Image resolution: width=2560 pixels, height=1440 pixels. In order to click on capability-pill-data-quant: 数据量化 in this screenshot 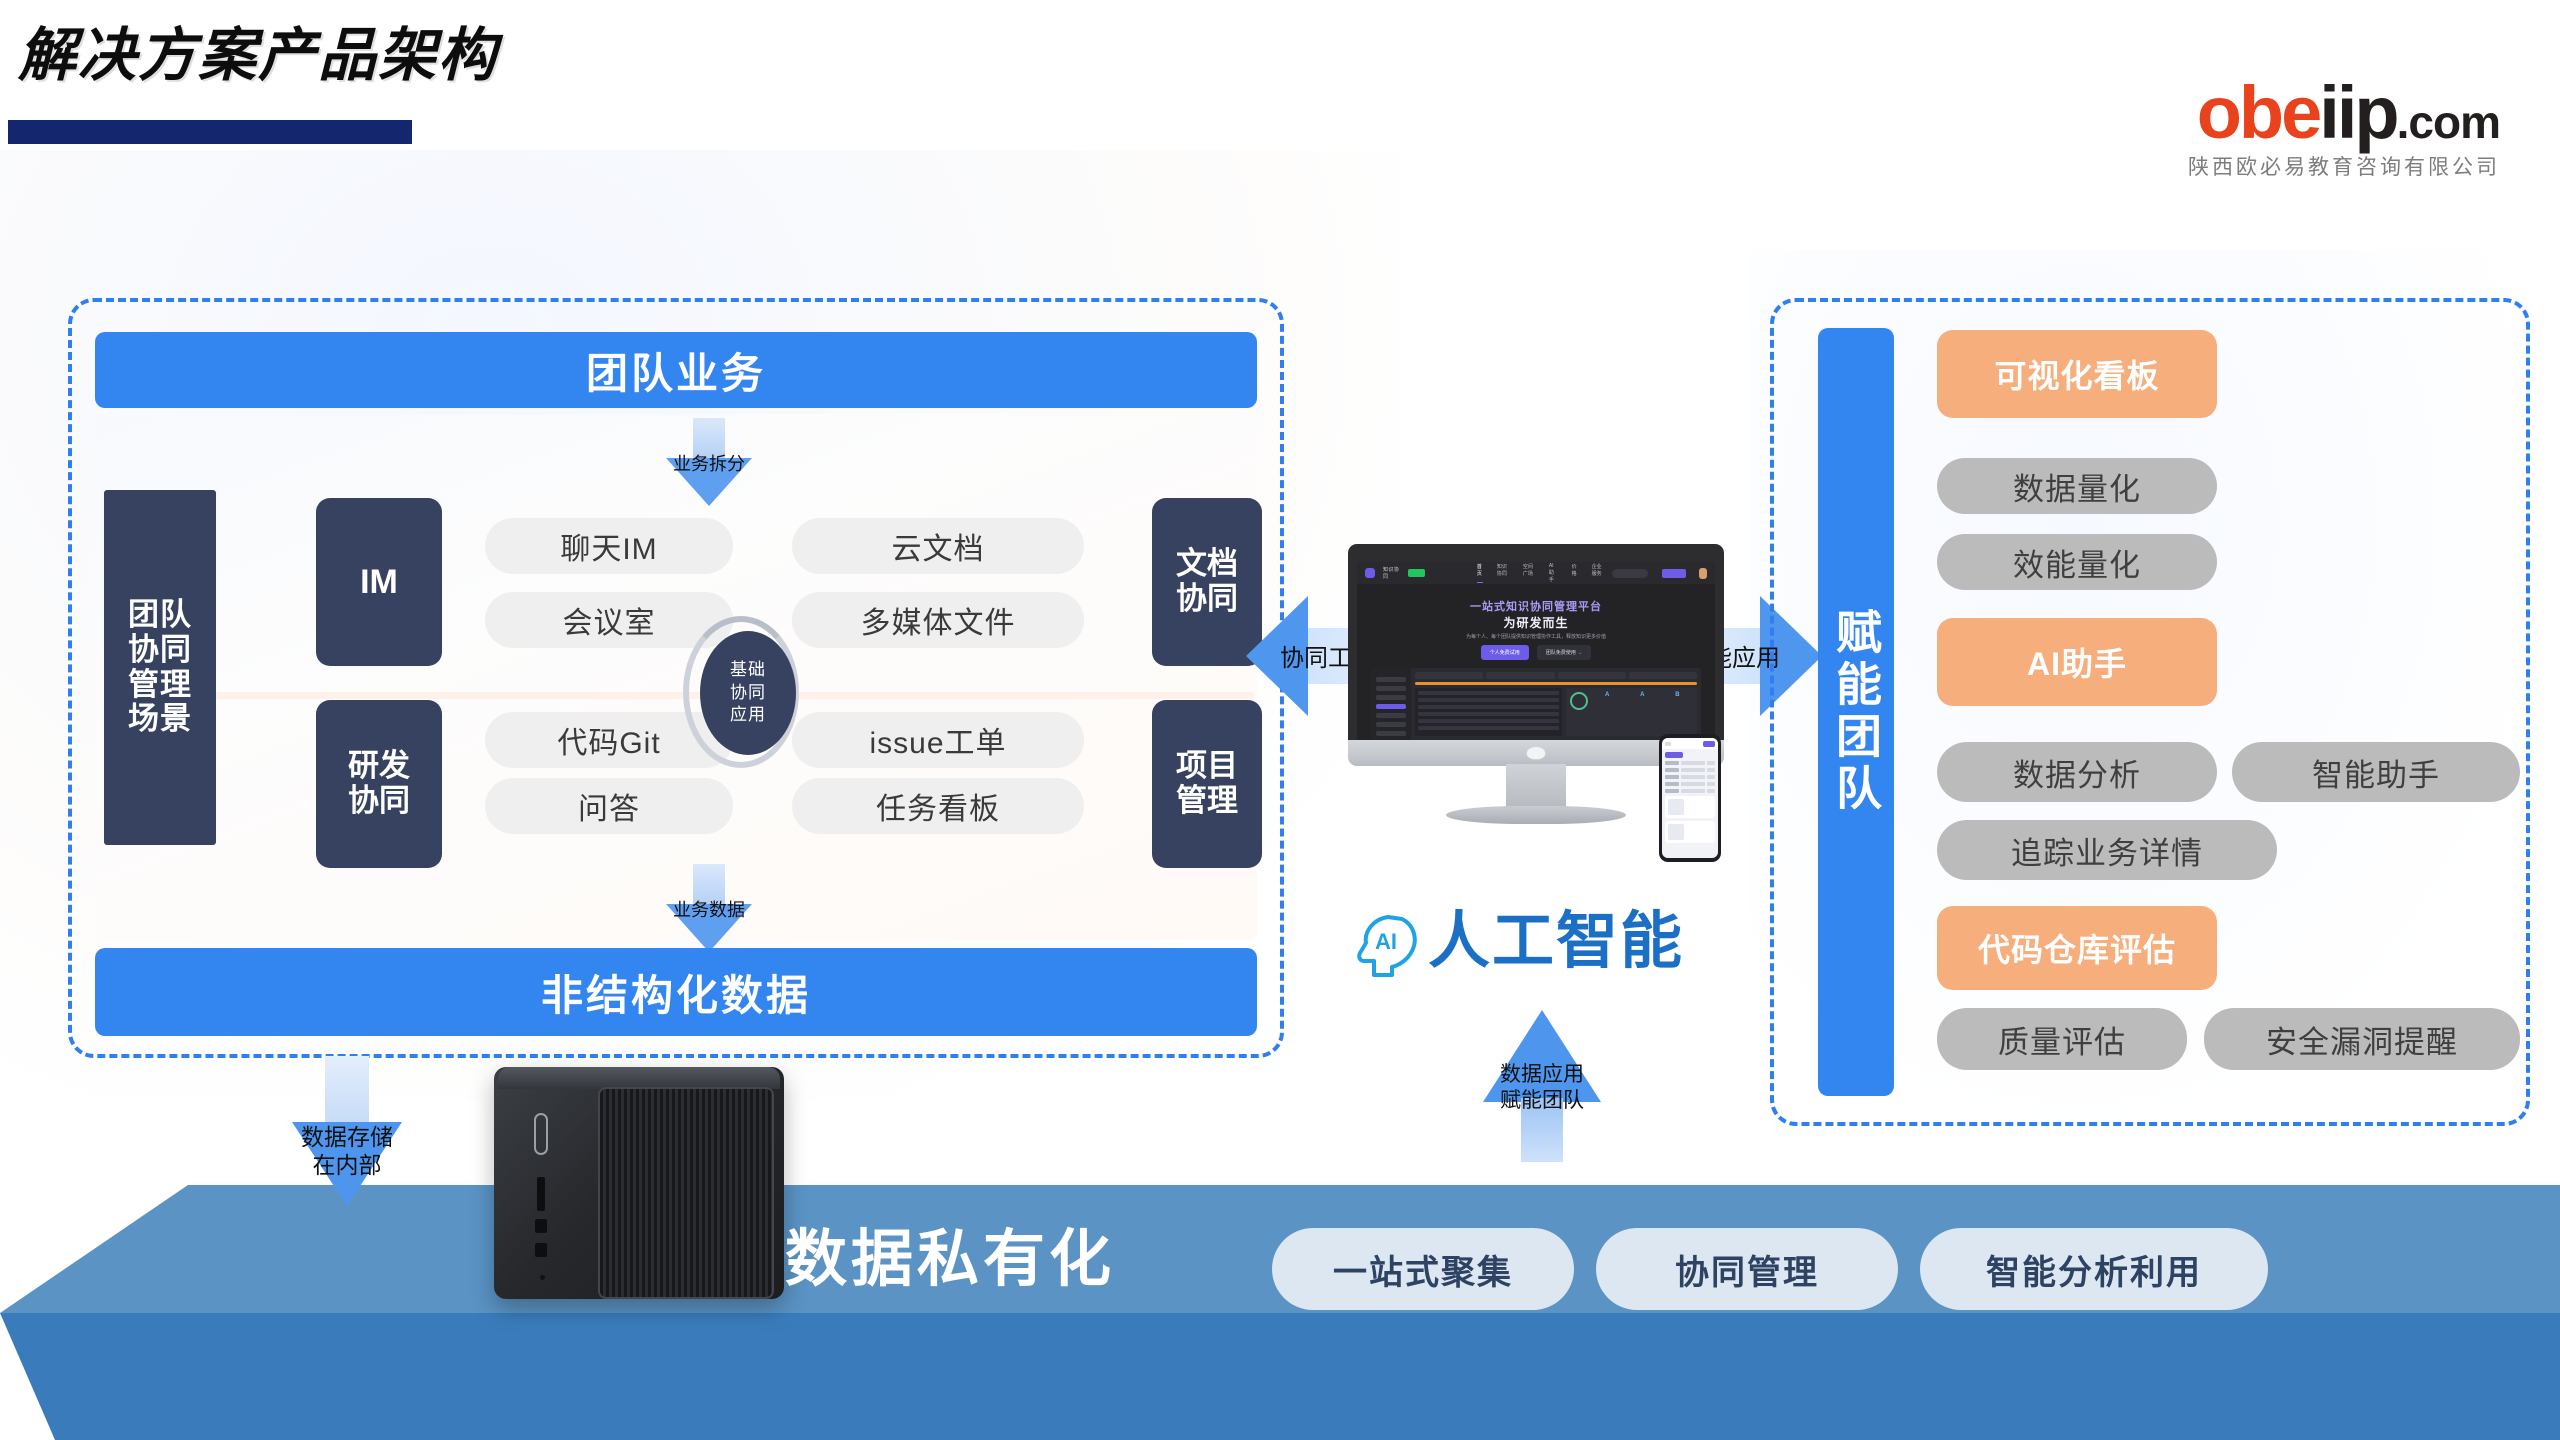, I will do `click(2077, 486)`.